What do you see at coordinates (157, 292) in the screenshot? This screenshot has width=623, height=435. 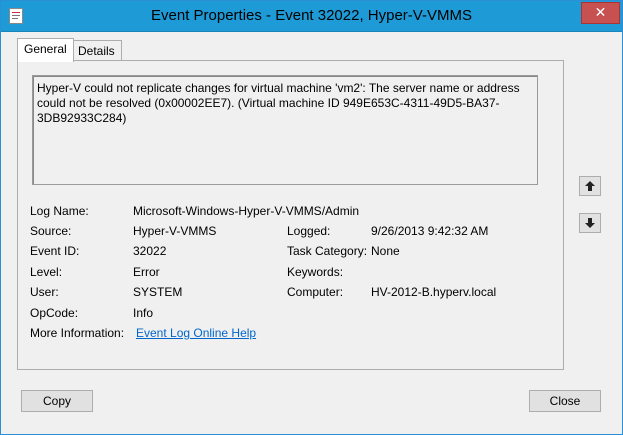 I see `user-value: SYSTEM` at bounding box center [157, 292].